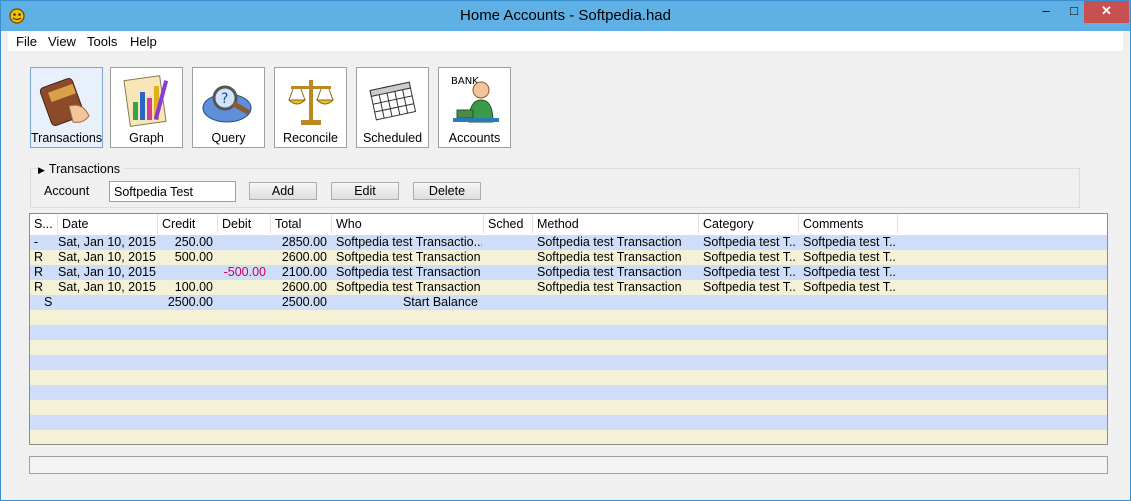 This screenshot has height=501, width=1131. I want to click on edit-button: Edit, so click(365, 191).